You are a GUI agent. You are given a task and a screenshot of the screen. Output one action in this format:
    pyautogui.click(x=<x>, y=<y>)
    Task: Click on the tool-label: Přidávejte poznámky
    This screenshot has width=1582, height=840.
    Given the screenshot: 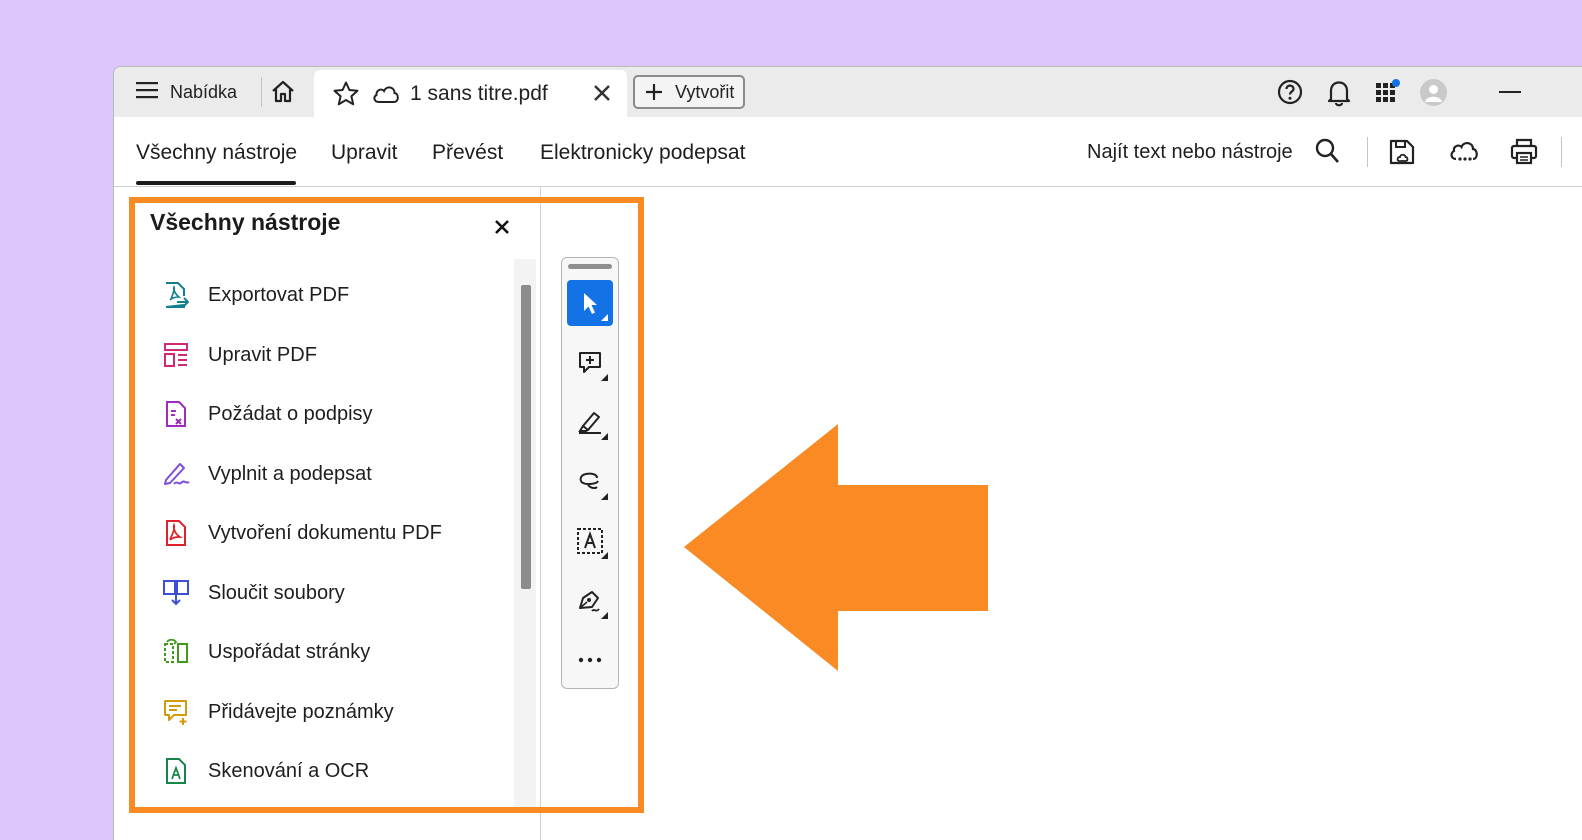 What is the action you would take?
    pyautogui.click(x=301, y=711)
    